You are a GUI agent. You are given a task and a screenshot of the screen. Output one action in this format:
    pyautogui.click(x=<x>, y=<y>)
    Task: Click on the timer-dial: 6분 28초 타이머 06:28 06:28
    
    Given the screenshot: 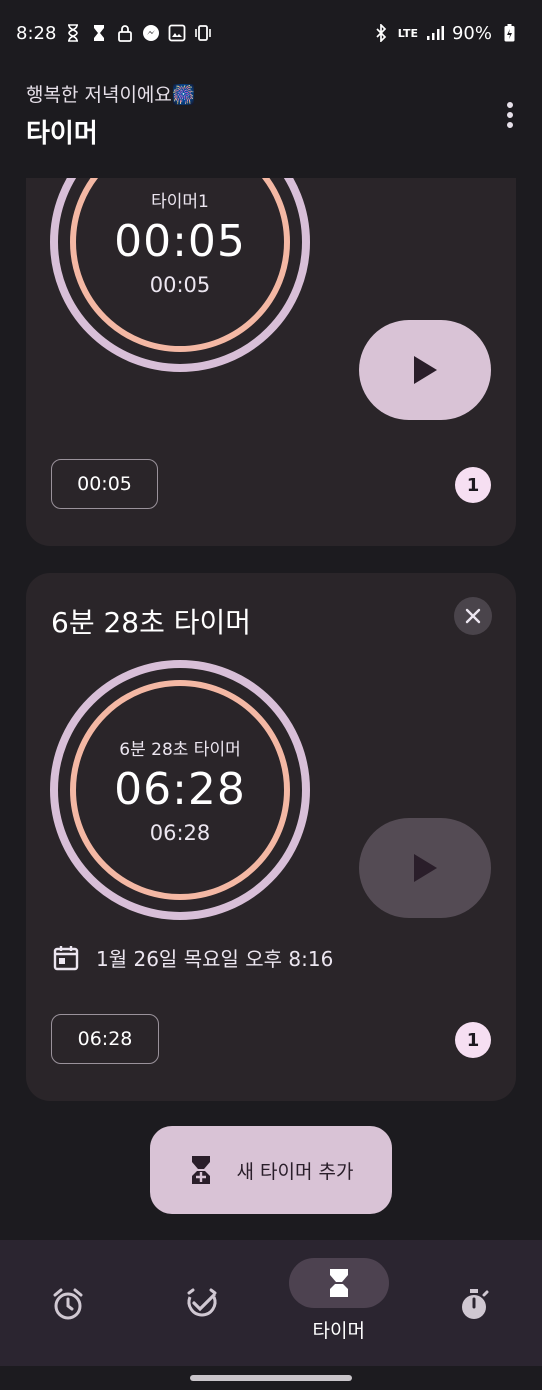 What is the action you would take?
    pyautogui.click(x=180, y=790)
    